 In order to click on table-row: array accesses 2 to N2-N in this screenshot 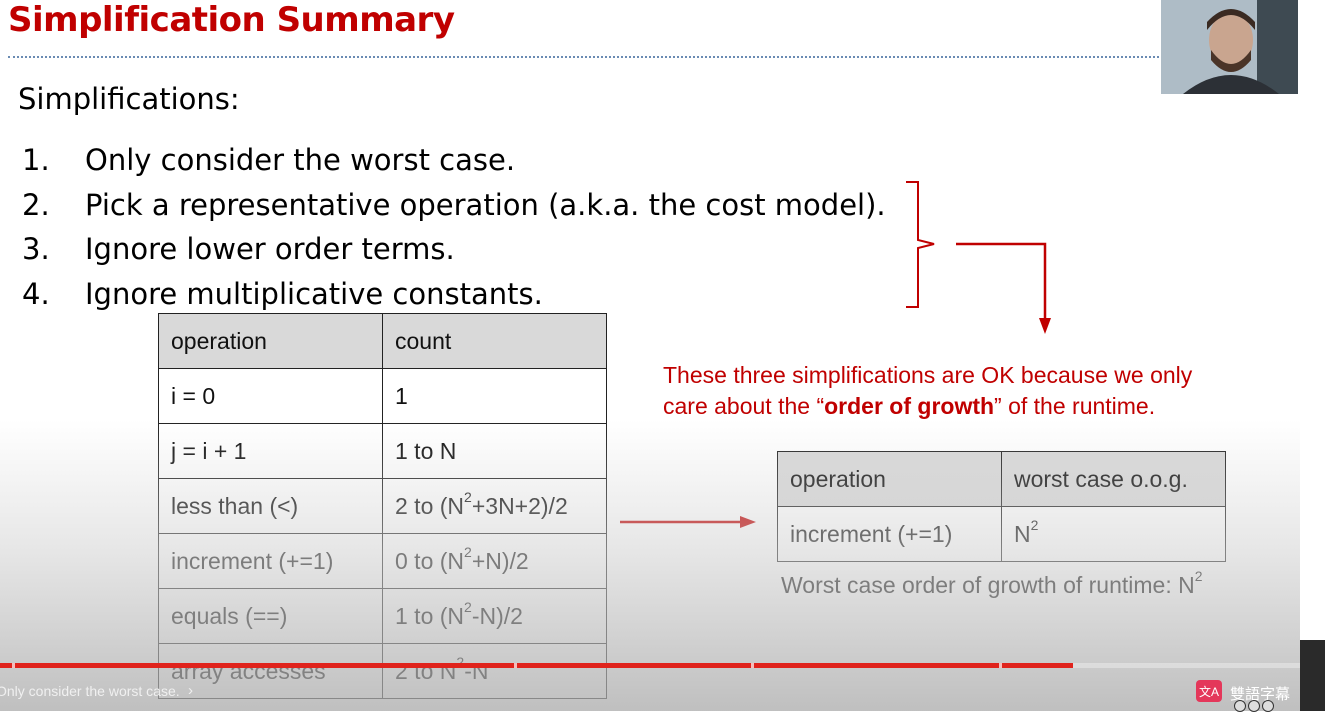, I will do `click(382, 671)`.